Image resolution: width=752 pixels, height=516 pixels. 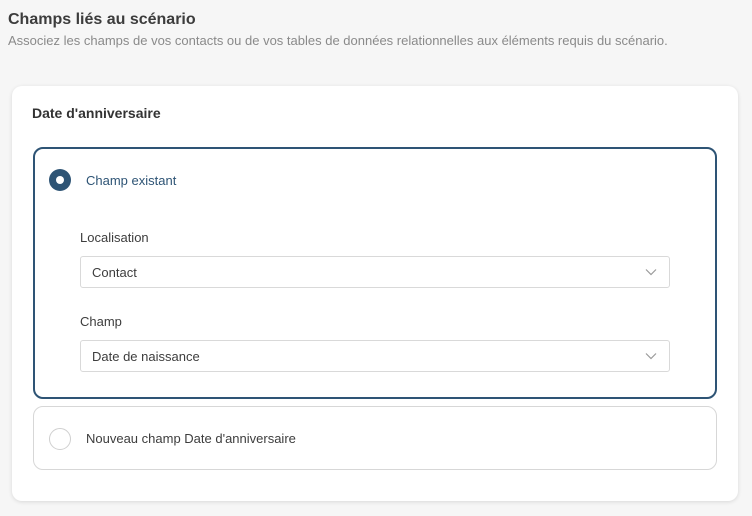 What do you see at coordinates (131, 180) in the screenshot?
I see `option-existing-field-label: Champ existant` at bounding box center [131, 180].